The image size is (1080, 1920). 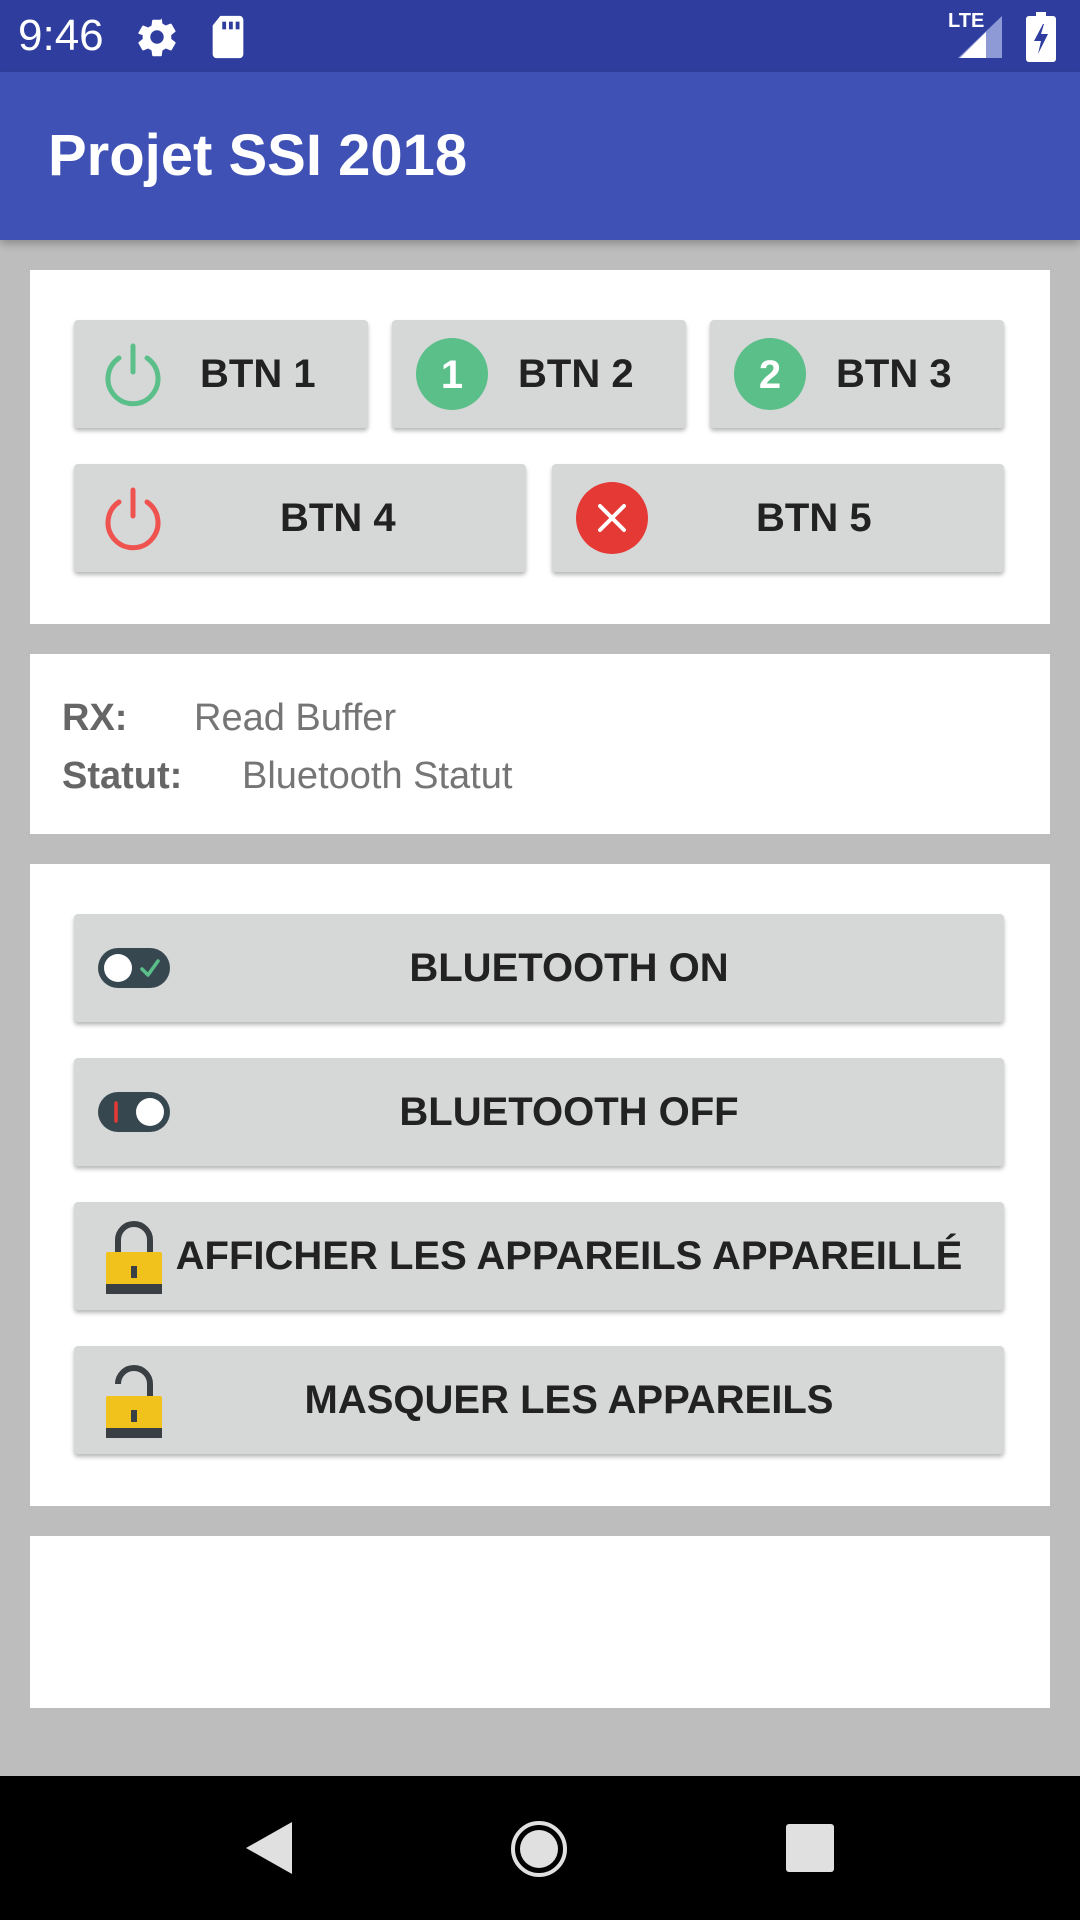 I want to click on bluetooth-off-button: BLUETOOTH OFF, so click(x=539, y=1112).